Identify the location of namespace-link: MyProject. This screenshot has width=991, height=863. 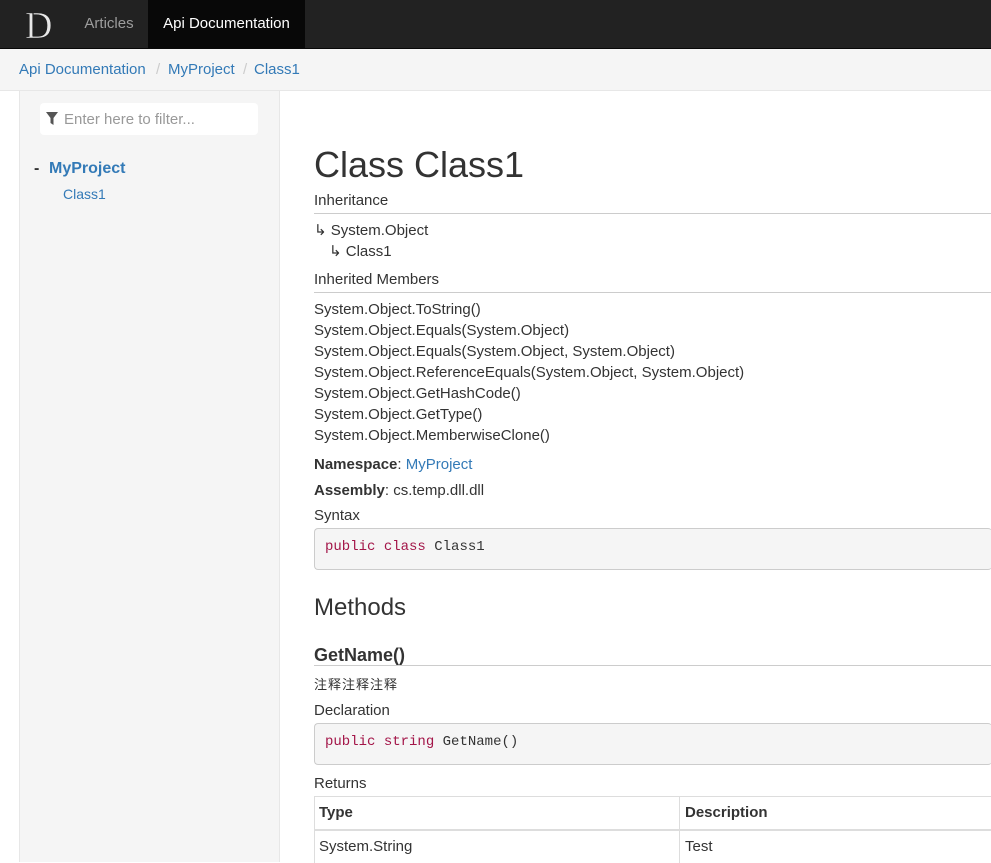
(439, 464).